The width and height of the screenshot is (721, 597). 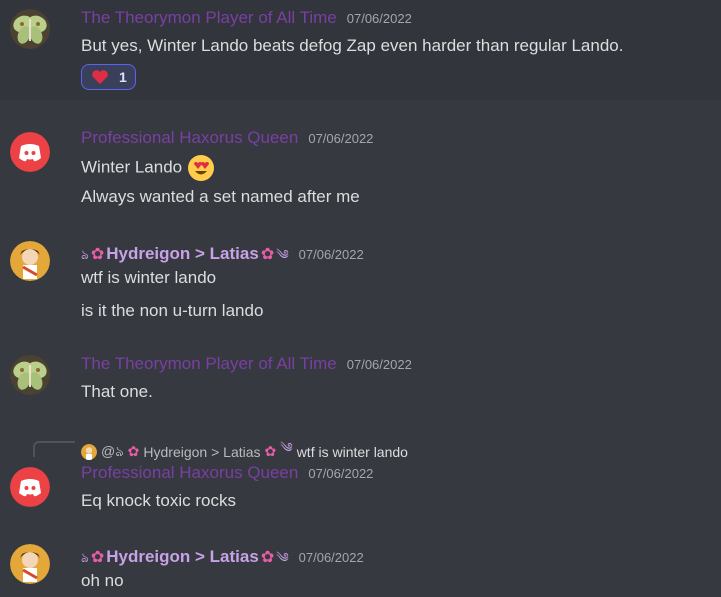 I want to click on heart-eyes-emoji-icon, so click(x=200, y=168).